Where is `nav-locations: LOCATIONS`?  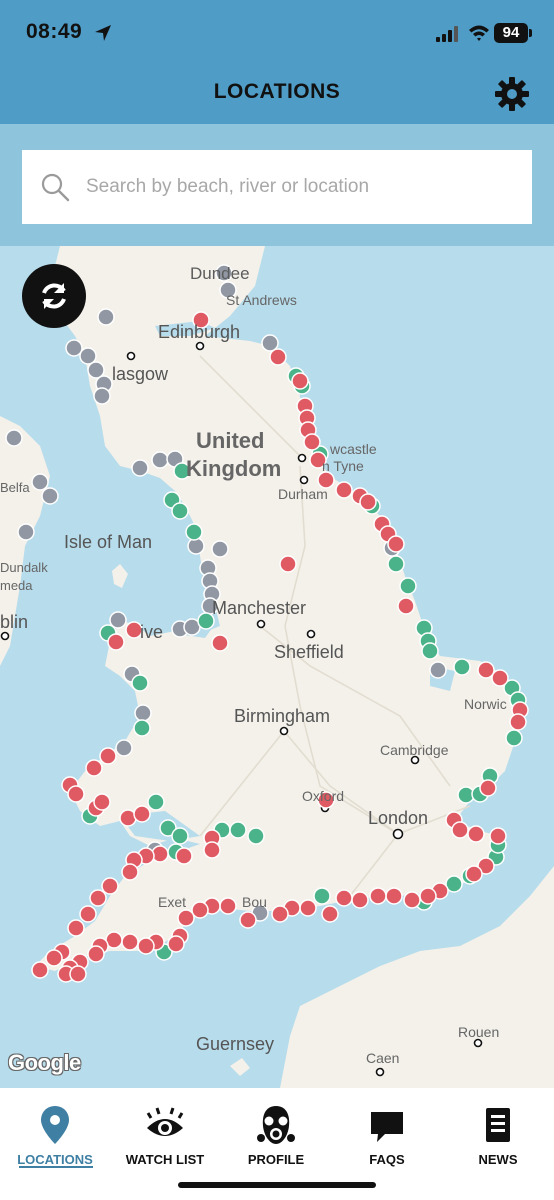
nav-locations: LOCATIONS is located at coordinates (55, 1133).